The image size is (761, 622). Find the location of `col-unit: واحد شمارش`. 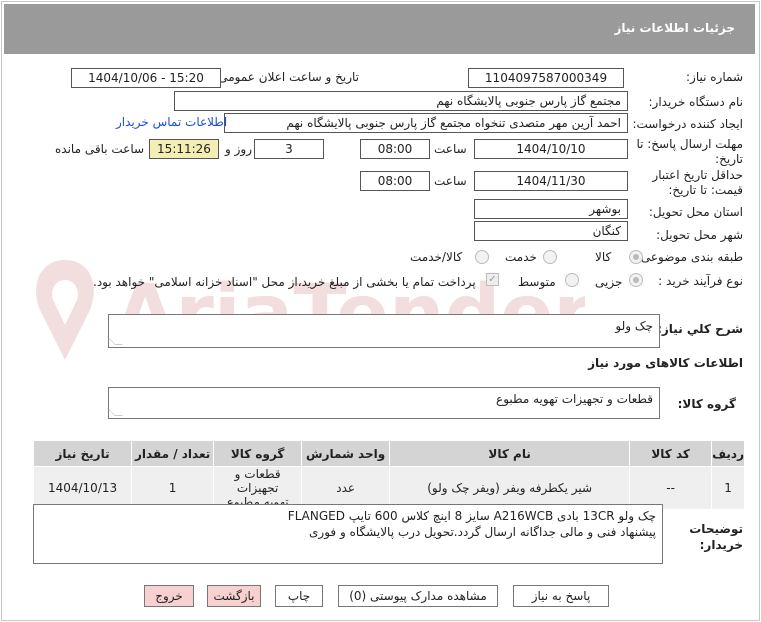

col-unit: واحد شمارش is located at coordinates (346, 453).